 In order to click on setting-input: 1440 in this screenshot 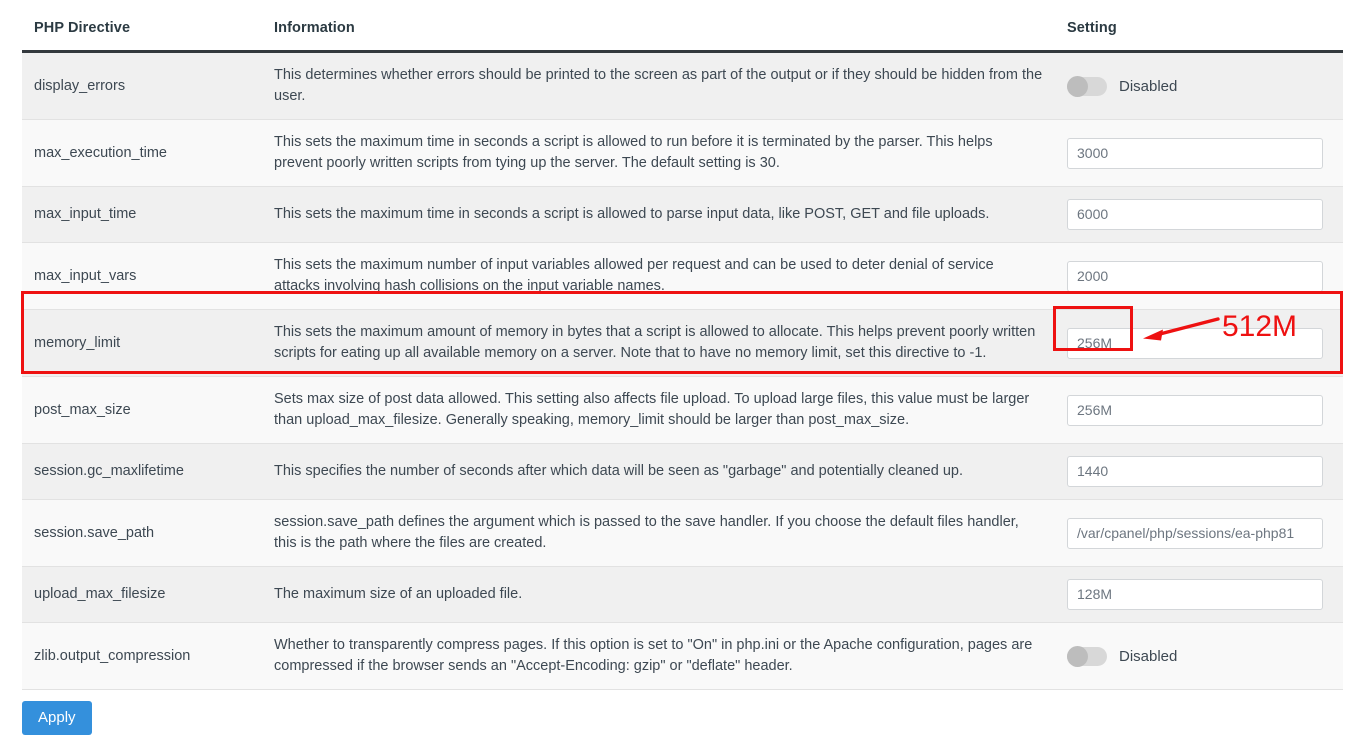, I will do `click(1195, 471)`.